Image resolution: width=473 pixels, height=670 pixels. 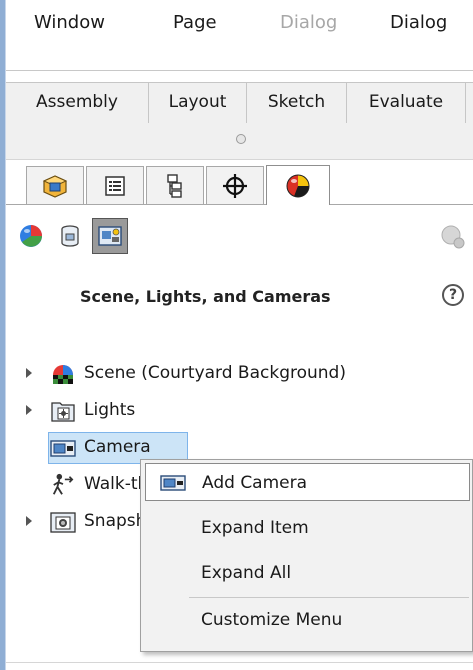 I want to click on splitter-grip-icon, so click(x=241, y=139).